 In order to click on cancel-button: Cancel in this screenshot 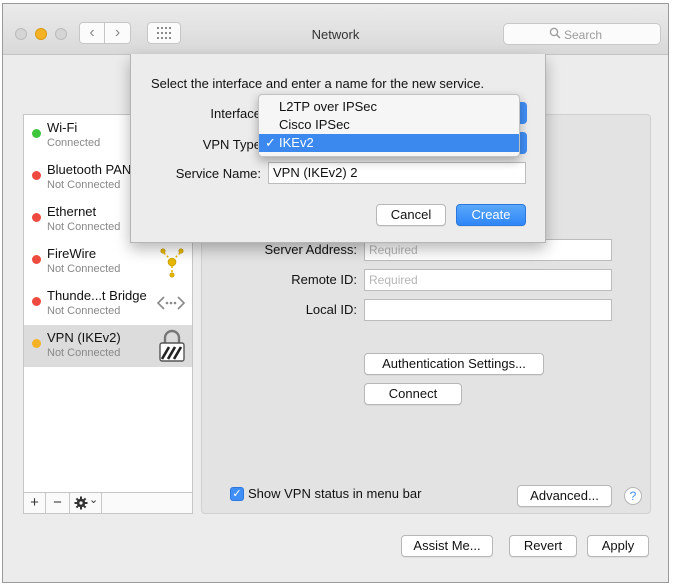, I will do `click(411, 215)`.